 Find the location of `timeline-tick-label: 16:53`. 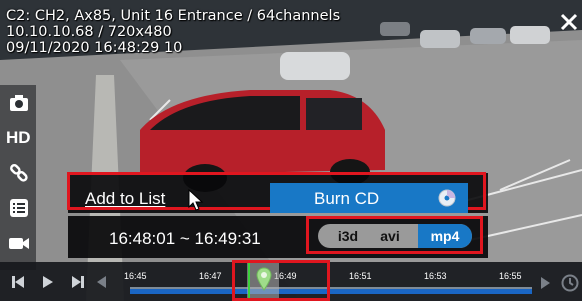

timeline-tick-label: 16:53 is located at coordinates (435, 276).